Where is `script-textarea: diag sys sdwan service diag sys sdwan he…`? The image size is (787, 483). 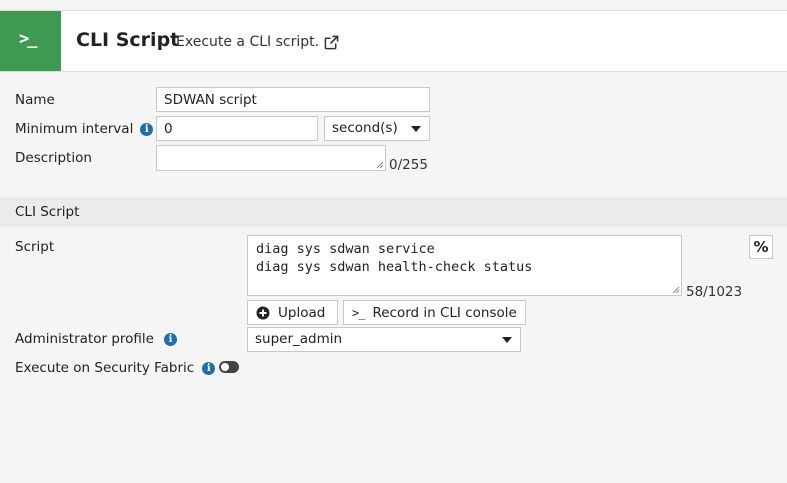
script-textarea: diag sys sdwan service diag sys sdwan he… is located at coordinates (464, 265).